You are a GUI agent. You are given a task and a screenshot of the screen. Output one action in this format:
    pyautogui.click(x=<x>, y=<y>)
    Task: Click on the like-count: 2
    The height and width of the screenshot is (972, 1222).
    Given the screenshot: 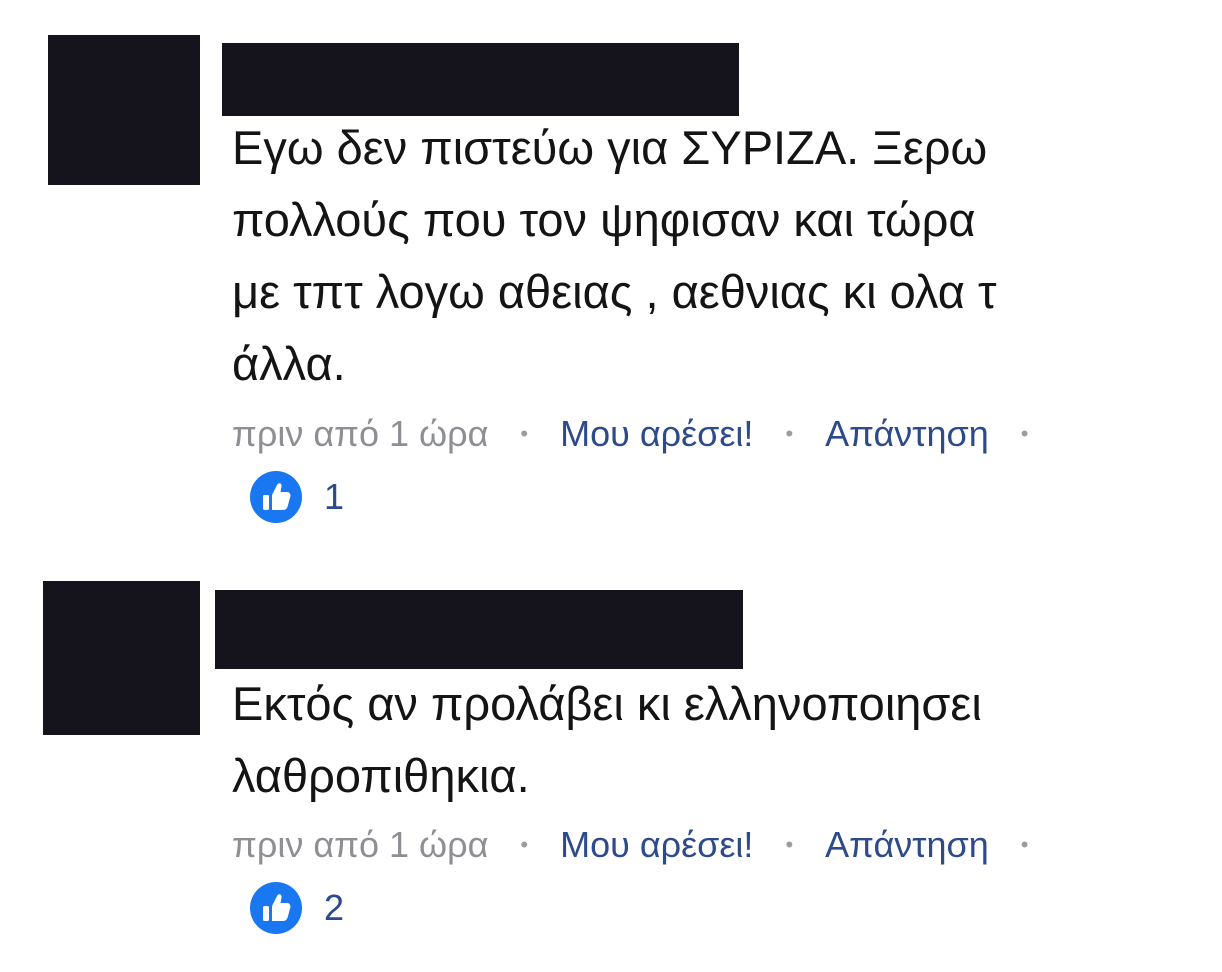 What is the action you would take?
    pyautogui.click(x=334, y=907)
    